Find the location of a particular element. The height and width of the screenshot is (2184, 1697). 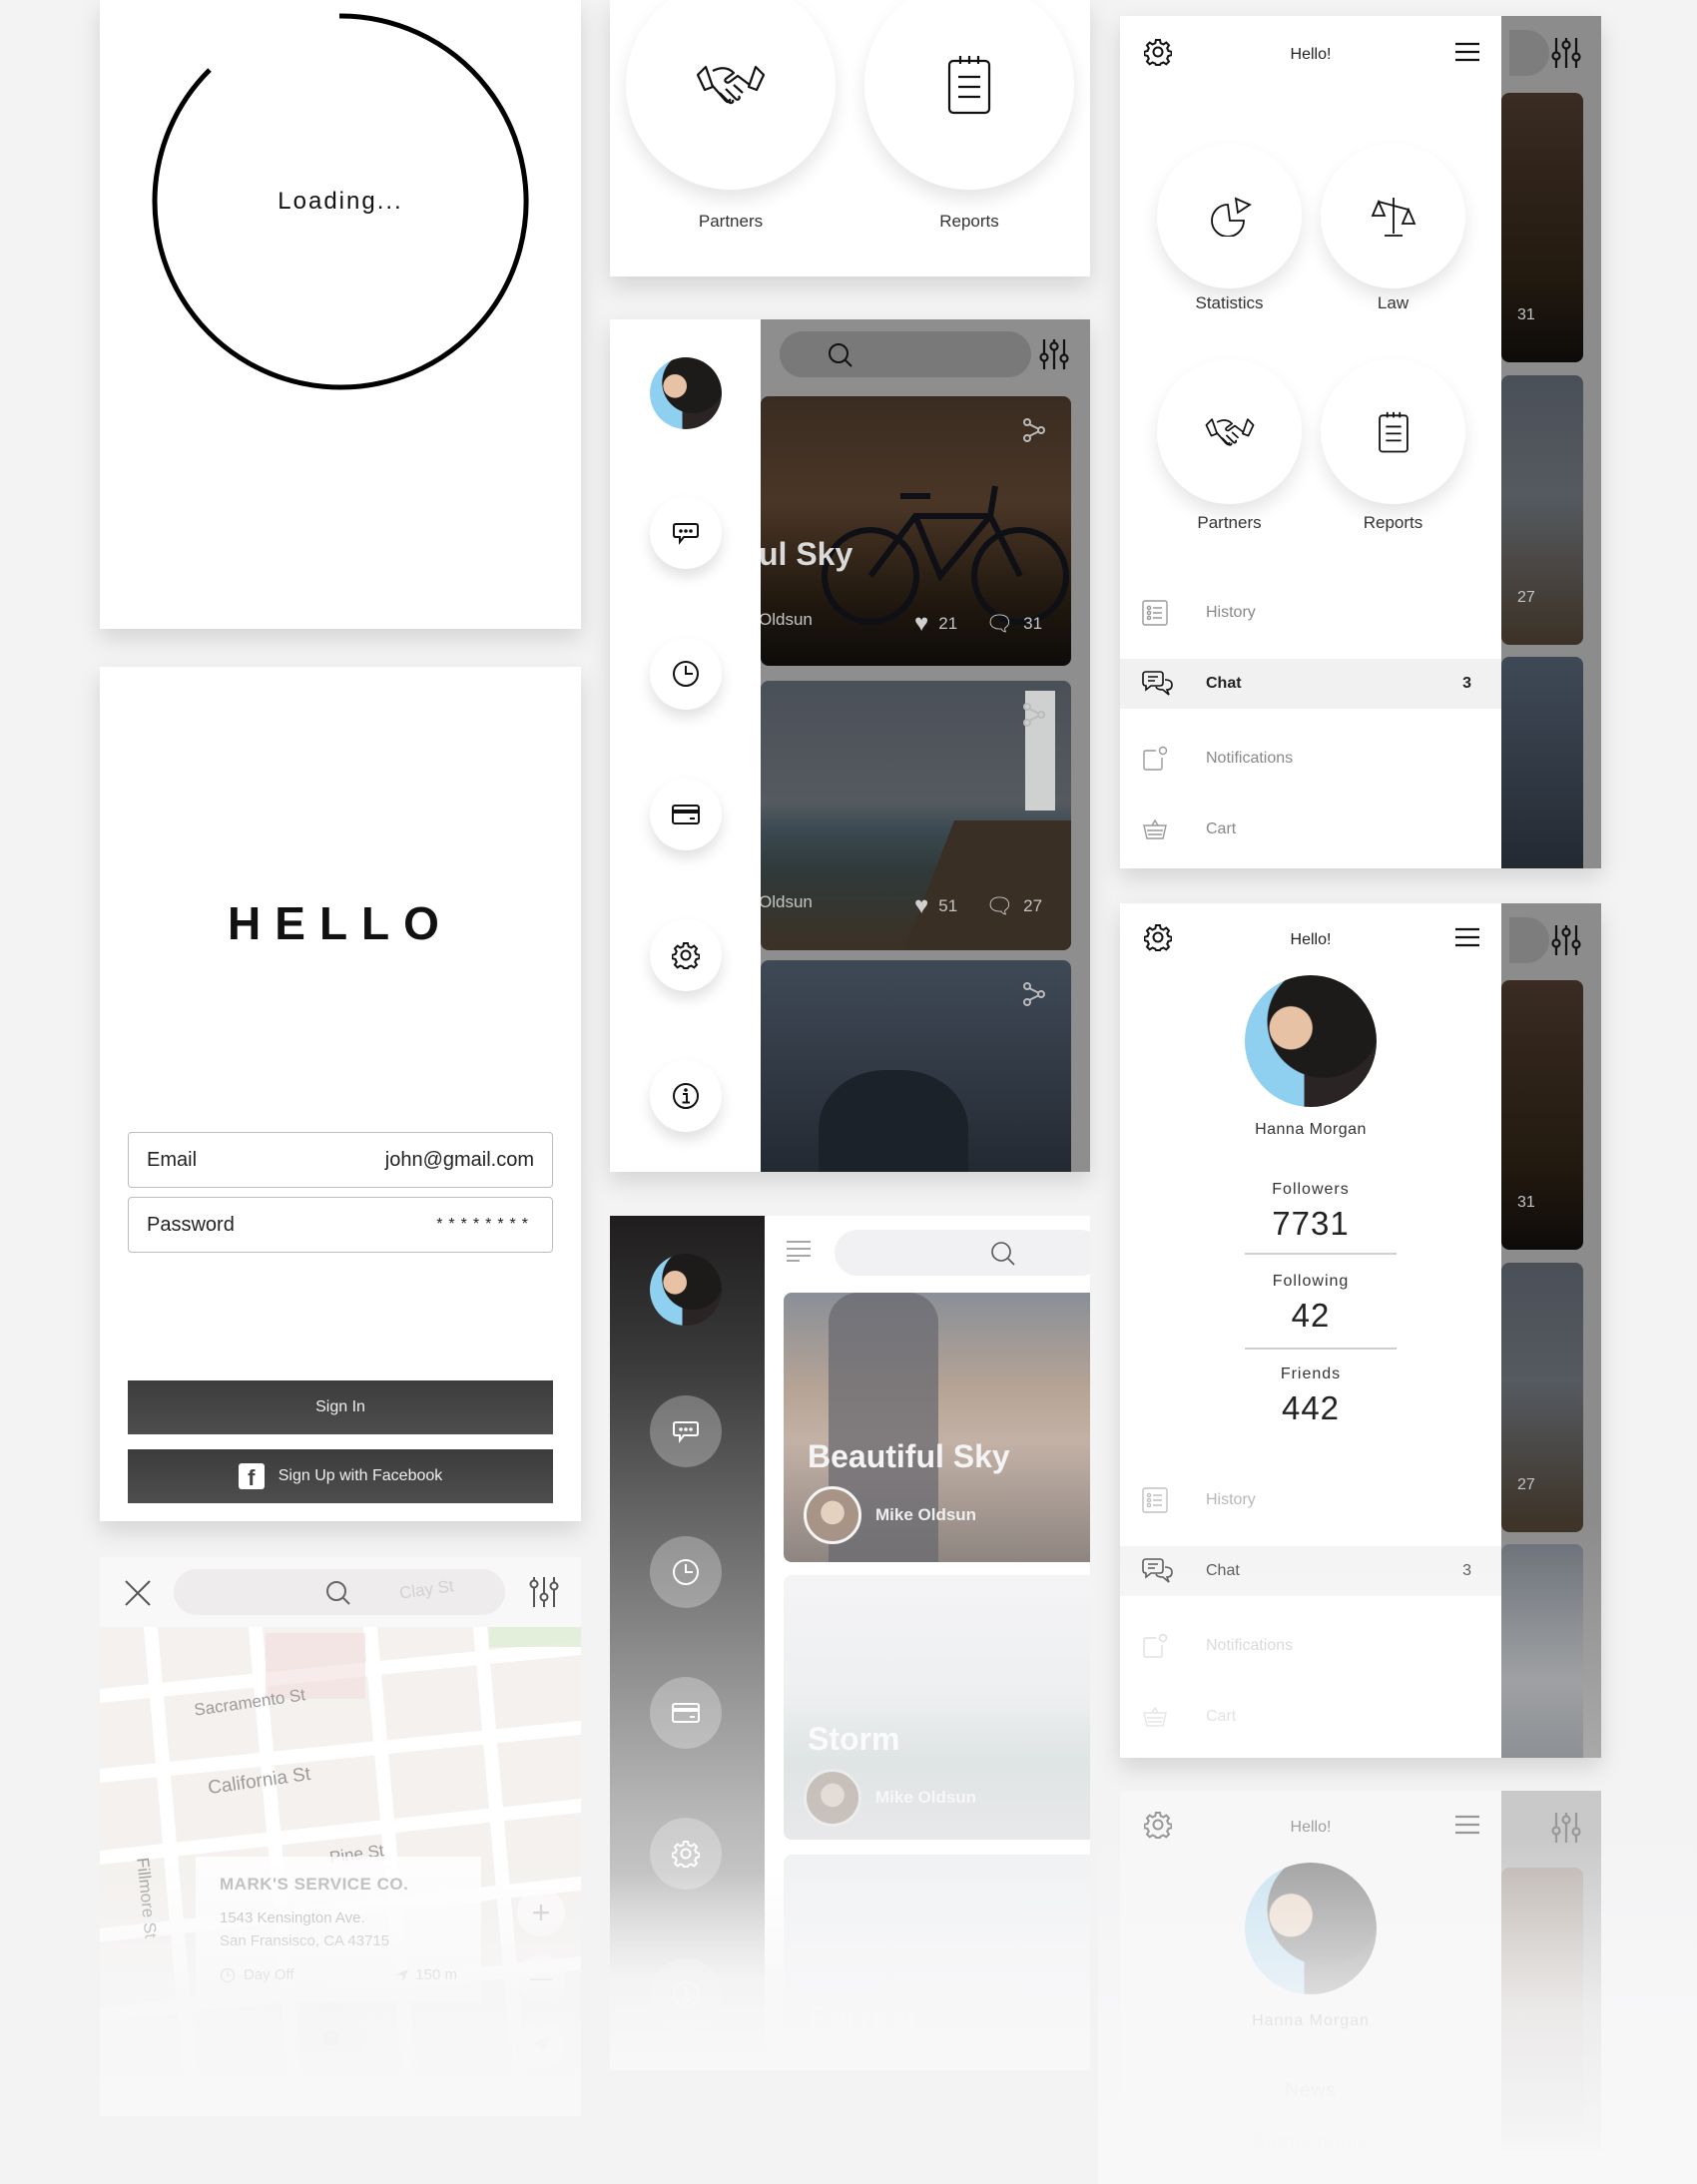

sign-in-label: Sign In is located at coordinates (340, 1406).